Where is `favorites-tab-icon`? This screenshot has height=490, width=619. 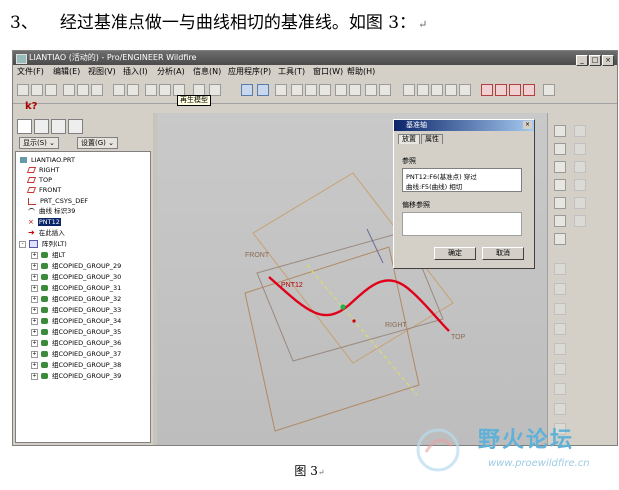
favorites-tab-icon is located at coordinates (58, 126).